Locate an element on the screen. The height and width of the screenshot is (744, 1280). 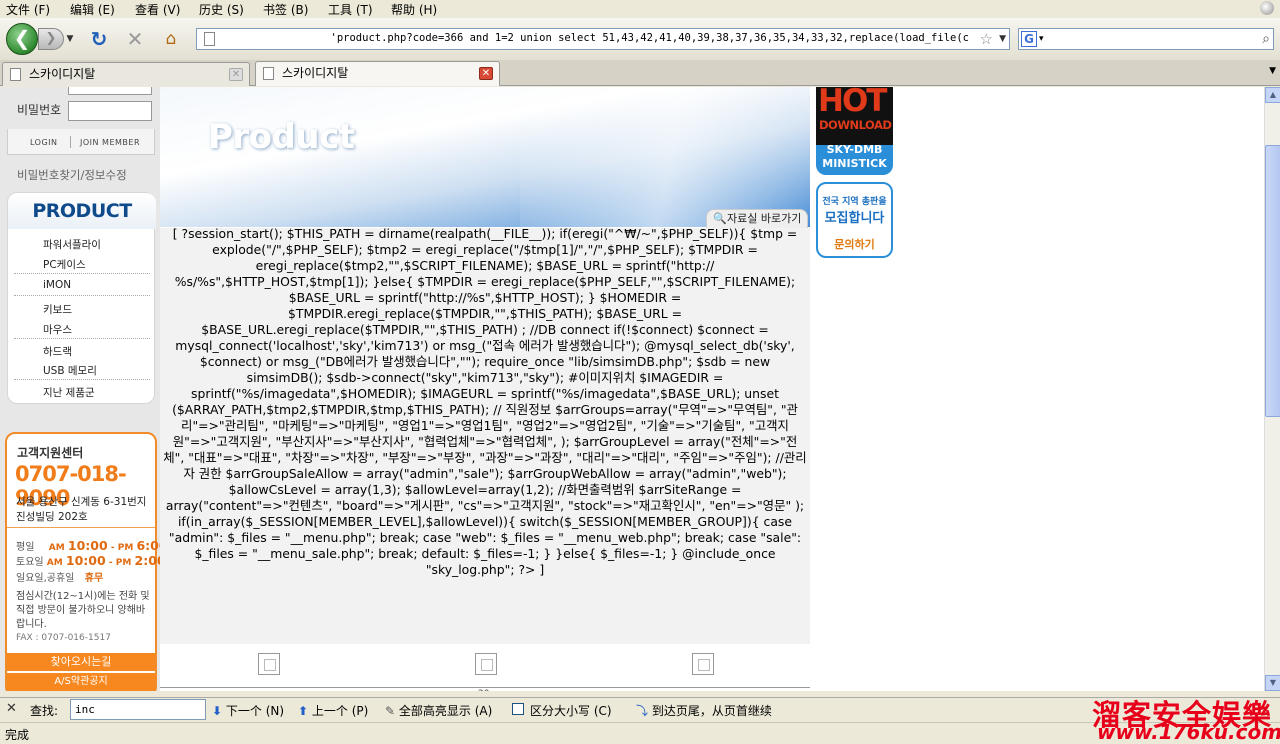
ad-product-line1: SKY-DMB is located at coordinates (854, 149).